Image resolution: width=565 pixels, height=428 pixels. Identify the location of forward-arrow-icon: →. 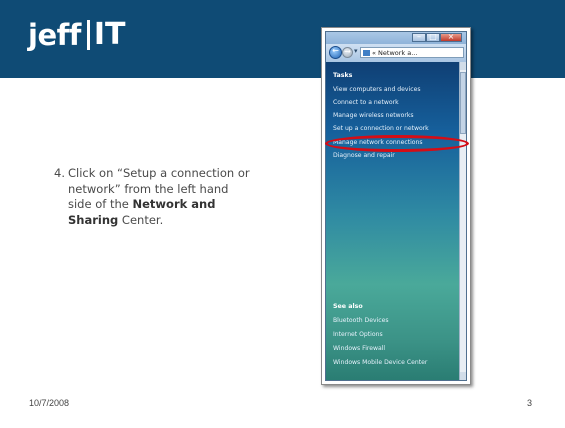
(347, 51).